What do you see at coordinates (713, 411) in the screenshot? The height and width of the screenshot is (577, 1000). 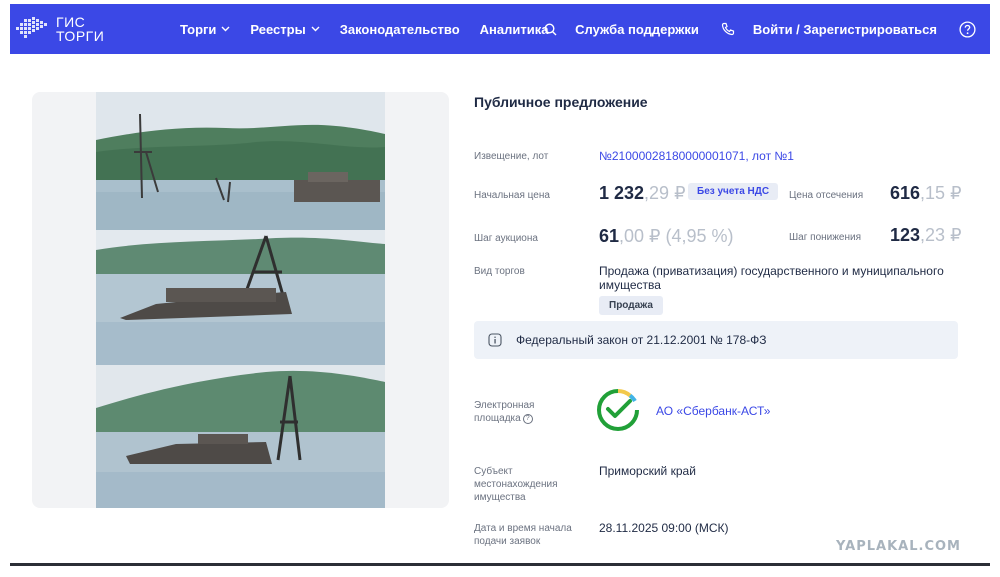 I see `platform-link: АО «Сбербанк-АСТ»` at bounding box center [713, 411].